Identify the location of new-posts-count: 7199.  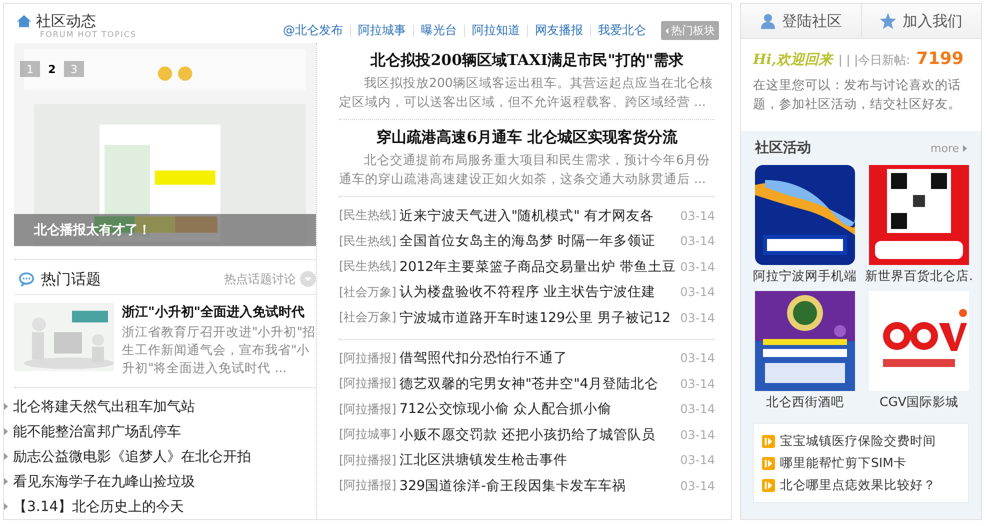
(940, 59).